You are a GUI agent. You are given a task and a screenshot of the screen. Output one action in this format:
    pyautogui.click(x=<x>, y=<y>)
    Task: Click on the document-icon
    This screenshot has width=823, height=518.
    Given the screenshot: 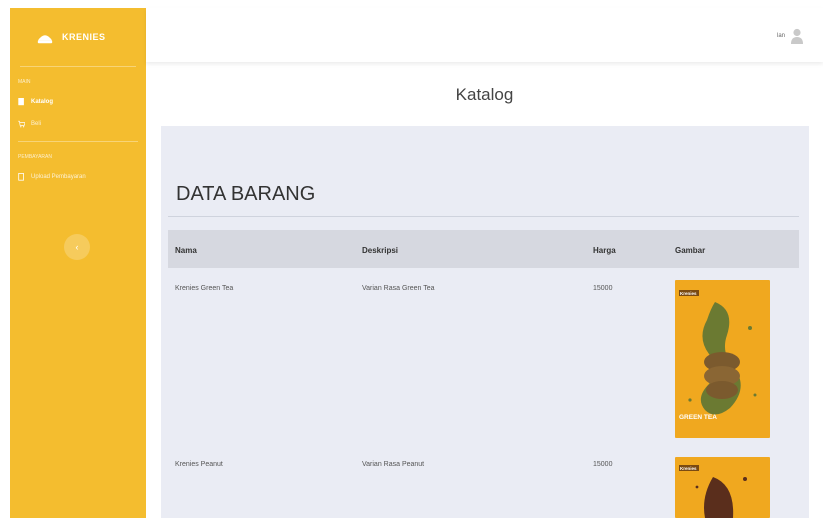 What is the action you would take?
    pyautogui.click(x=21, y=102)
    